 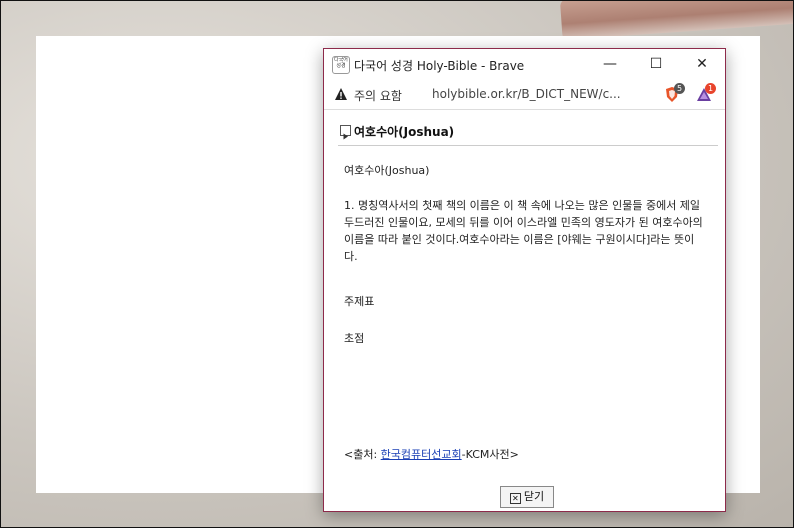 What do you see at coordinates (680, 88) in the screenshot?
I see `shield-count-badge: 5` at bounding box center [680, 88].